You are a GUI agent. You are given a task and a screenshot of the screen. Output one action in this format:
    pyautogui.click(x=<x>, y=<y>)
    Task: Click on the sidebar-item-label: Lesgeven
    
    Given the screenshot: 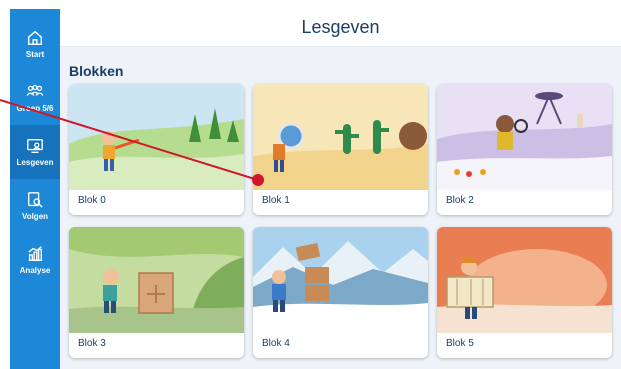 What is the action you would take?
    pyautogui.click(x=35, y=162)
    